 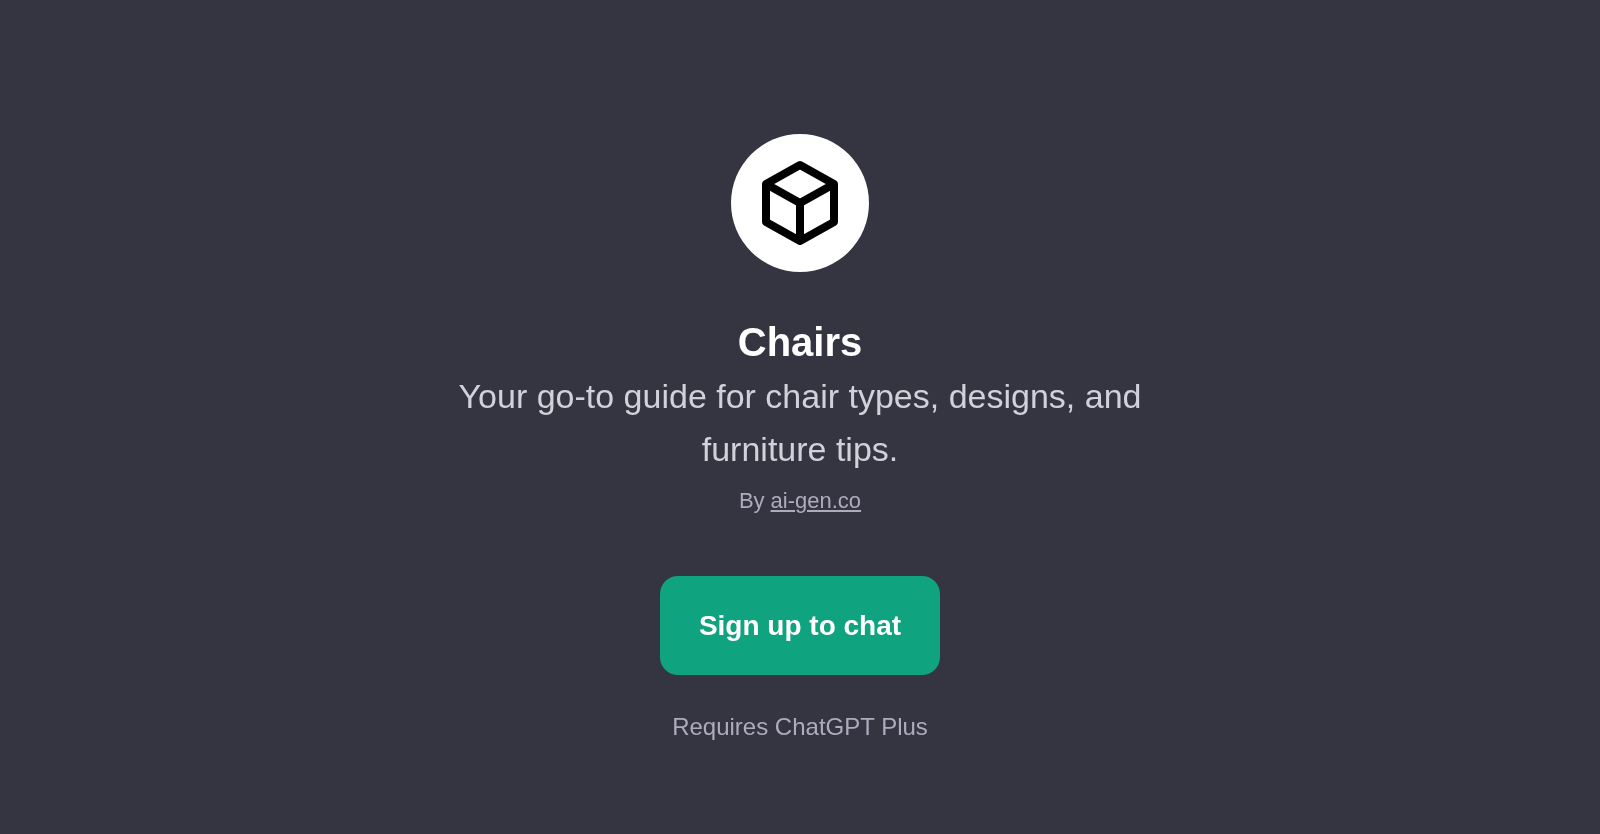 What do you see at coordinates (800, 342) in the screenshot?
I see `gpt-title: Chairs` at bounding box center [800, 342].